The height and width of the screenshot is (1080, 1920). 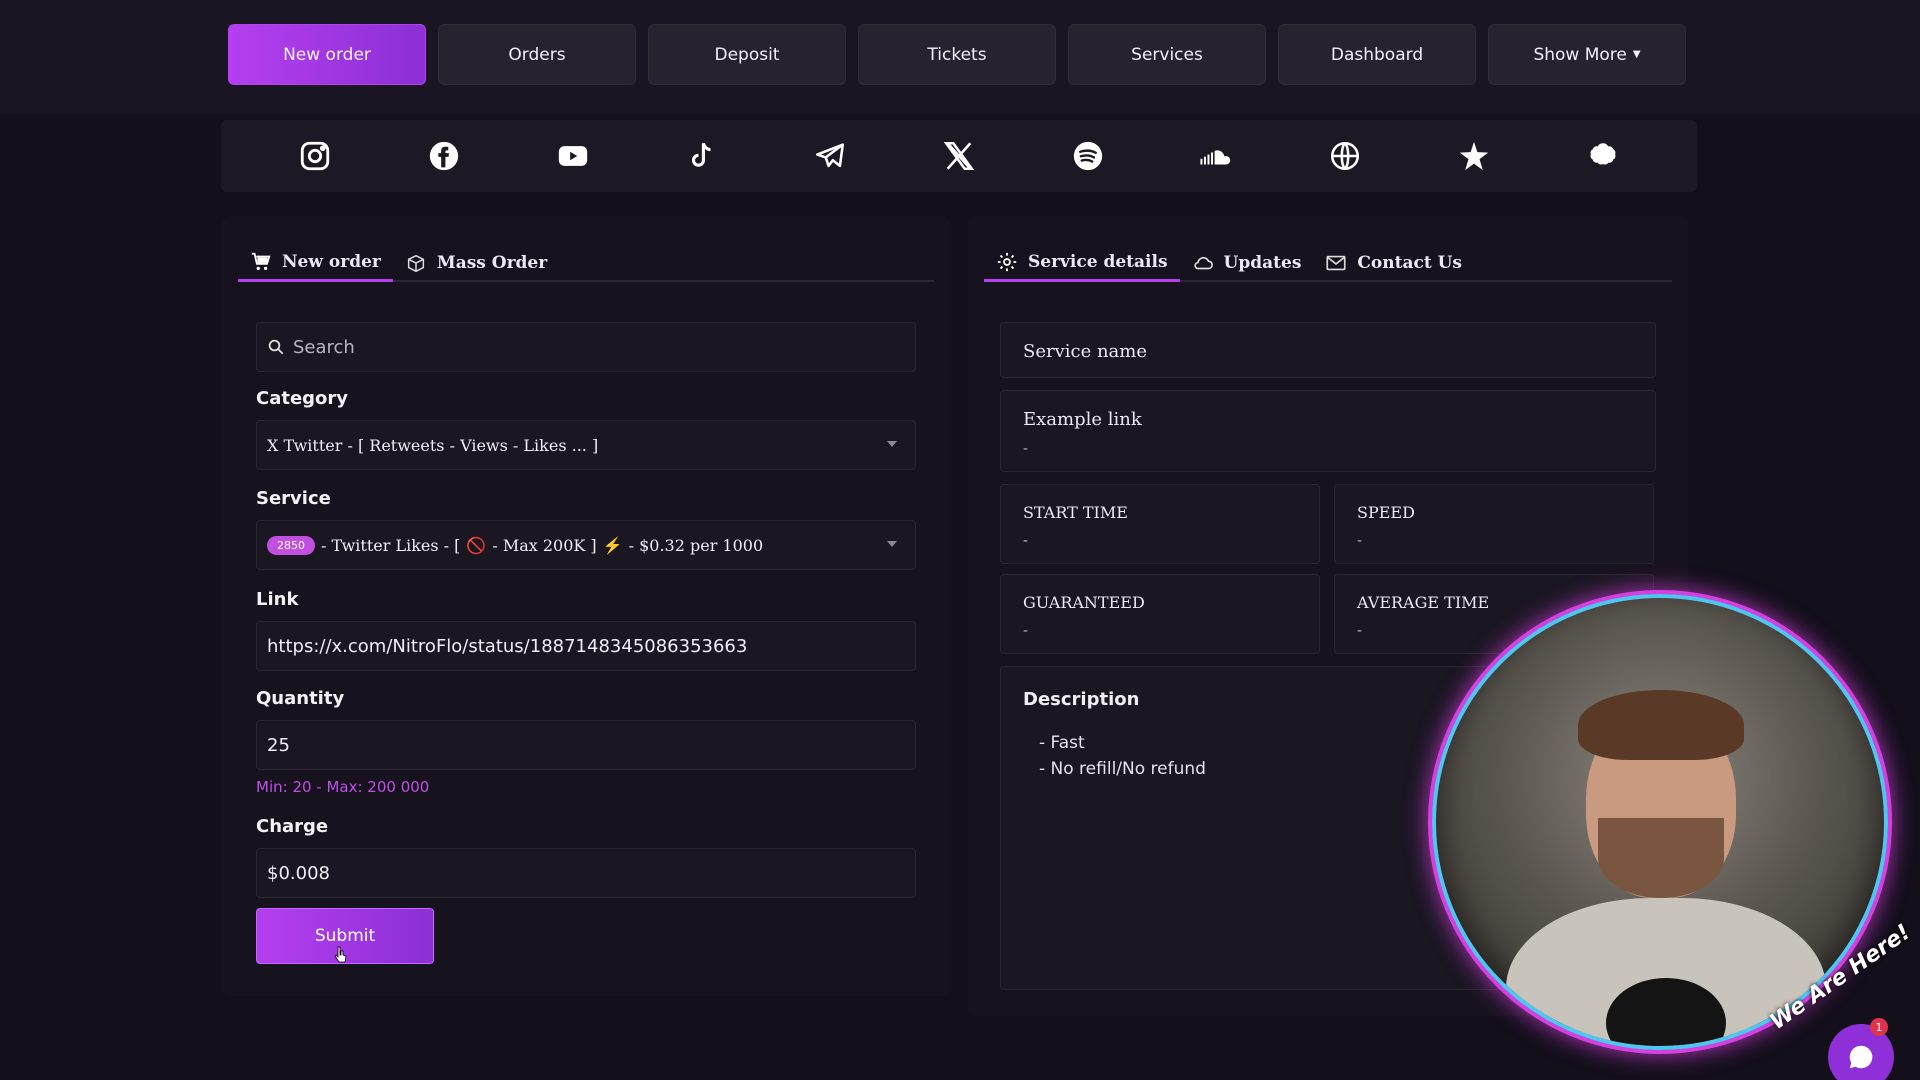 I want to click on nav-new-order: New order, so click(x=327, y=54).